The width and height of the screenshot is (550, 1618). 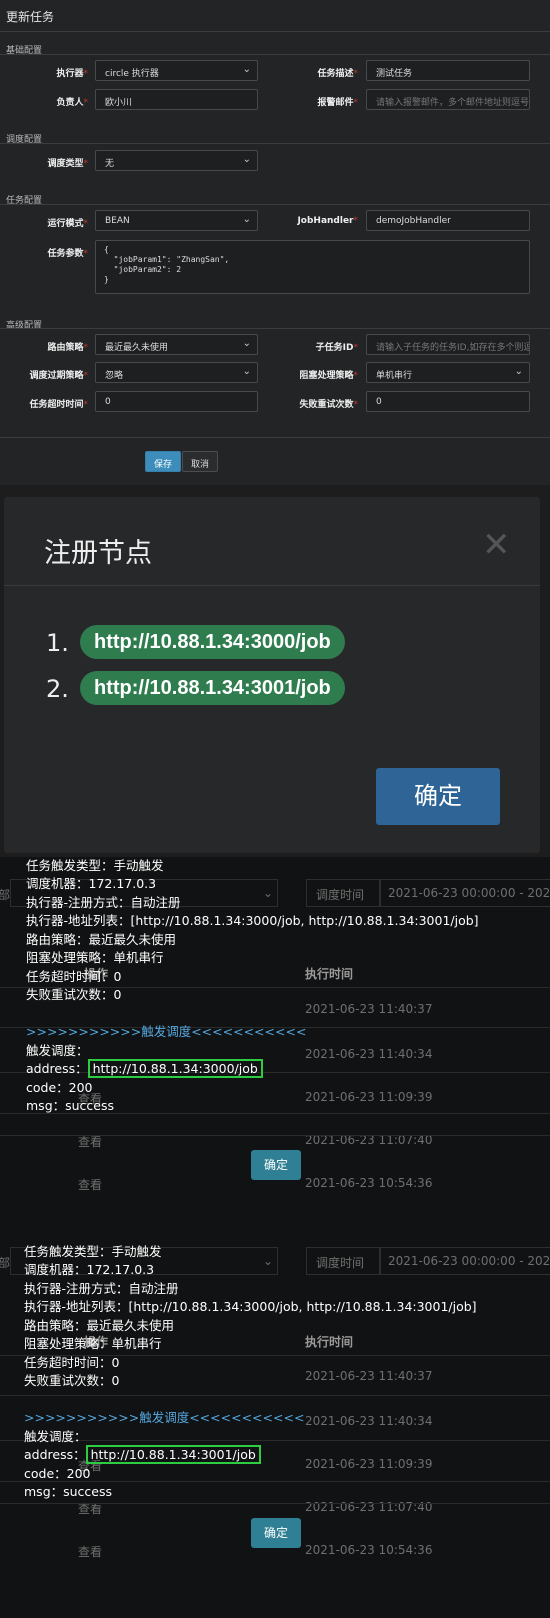 I want to click on node-number: 2., so click(x=57, y=689).